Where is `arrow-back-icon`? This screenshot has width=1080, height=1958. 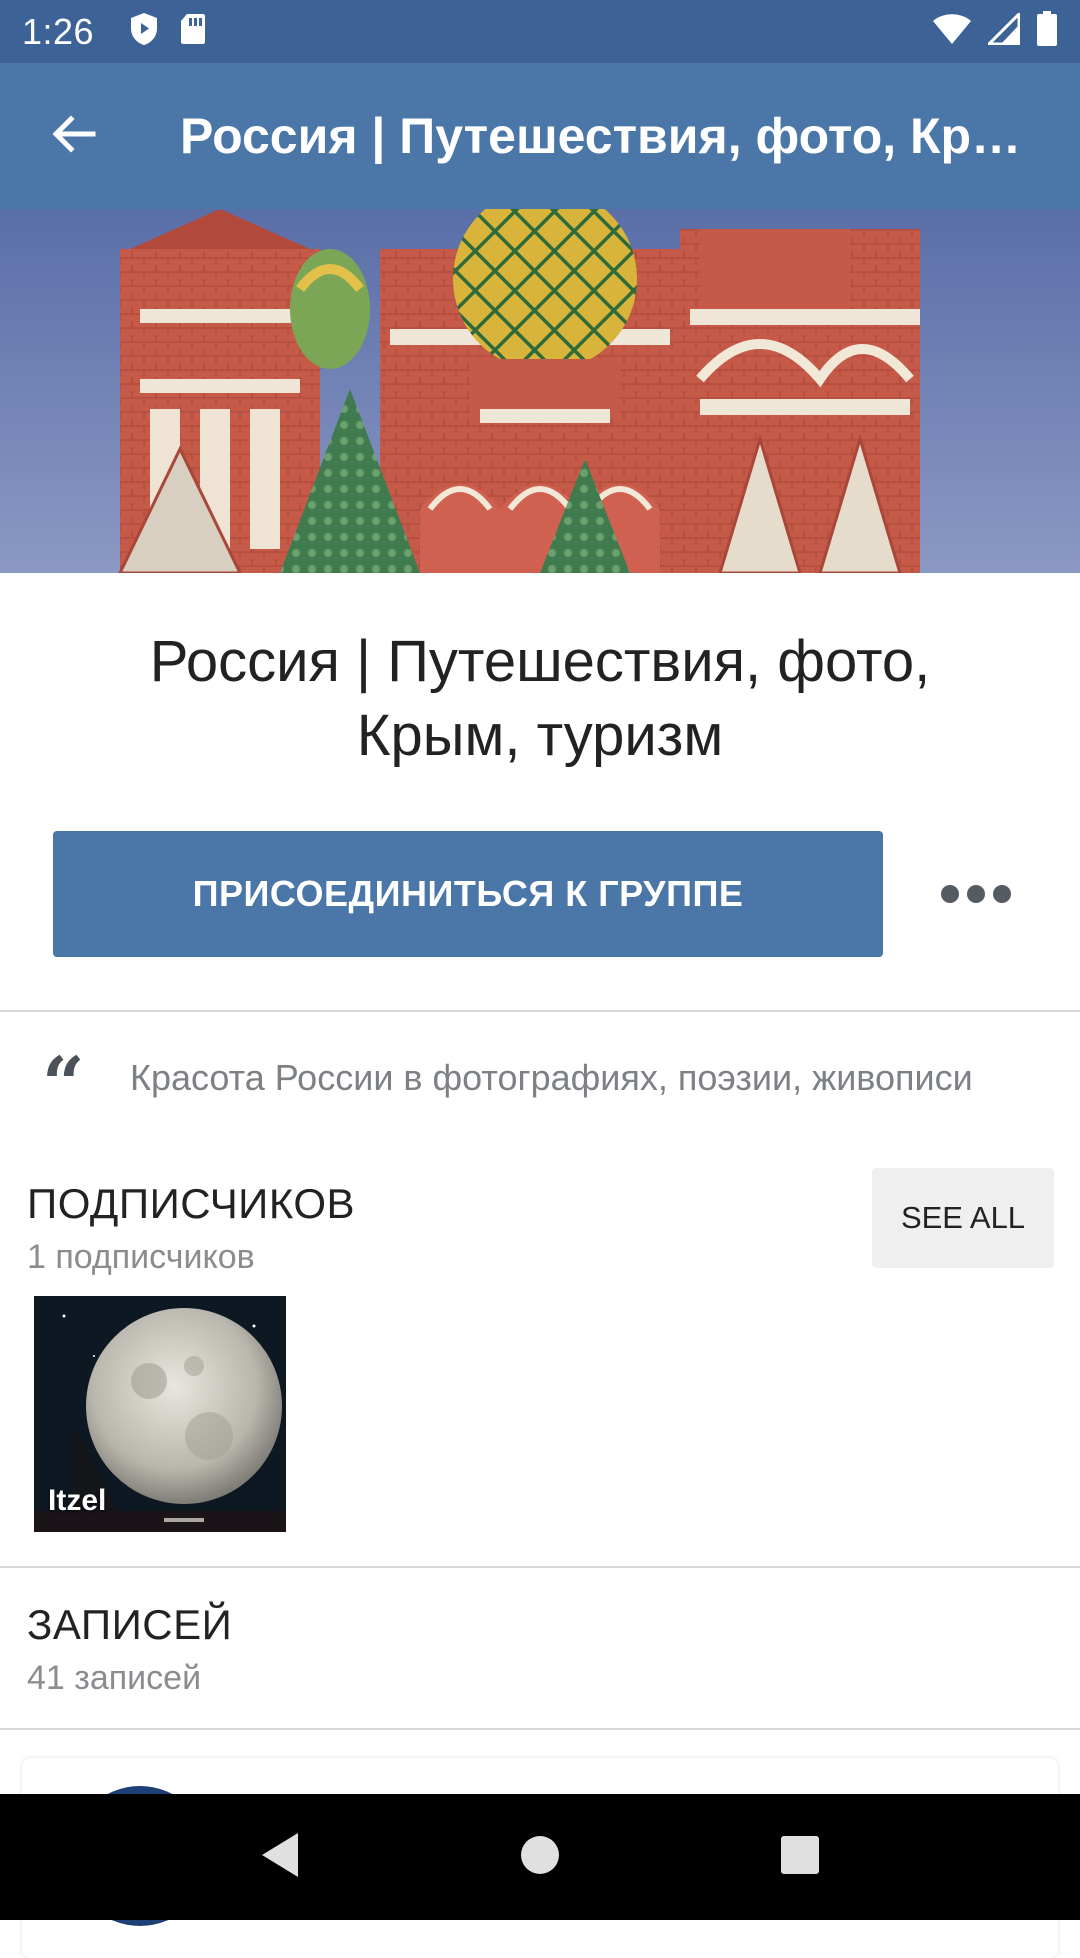
arrow-back-icon is located at coordinates (73, 136).